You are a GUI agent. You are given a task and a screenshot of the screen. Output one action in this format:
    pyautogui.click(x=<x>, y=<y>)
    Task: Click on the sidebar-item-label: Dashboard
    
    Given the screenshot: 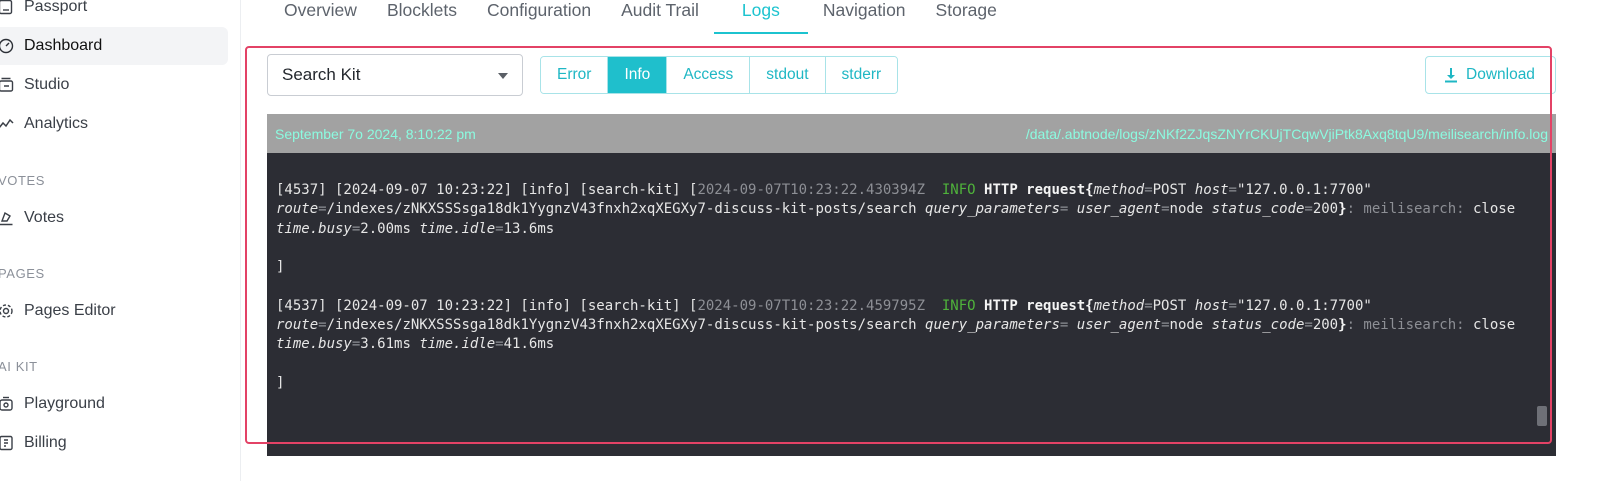 What is the action you would take?
    pyautogui.click(x=63, y=45)
    